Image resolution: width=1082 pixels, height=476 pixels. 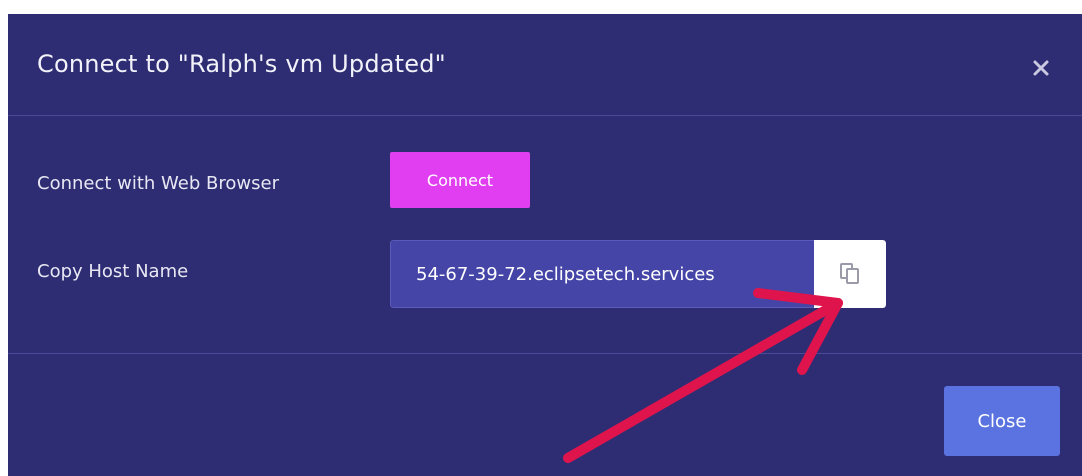 What do you see at coordinates (602, 274) in the screenshot?
I see `host-name-input` at bounding box center [602, 274].